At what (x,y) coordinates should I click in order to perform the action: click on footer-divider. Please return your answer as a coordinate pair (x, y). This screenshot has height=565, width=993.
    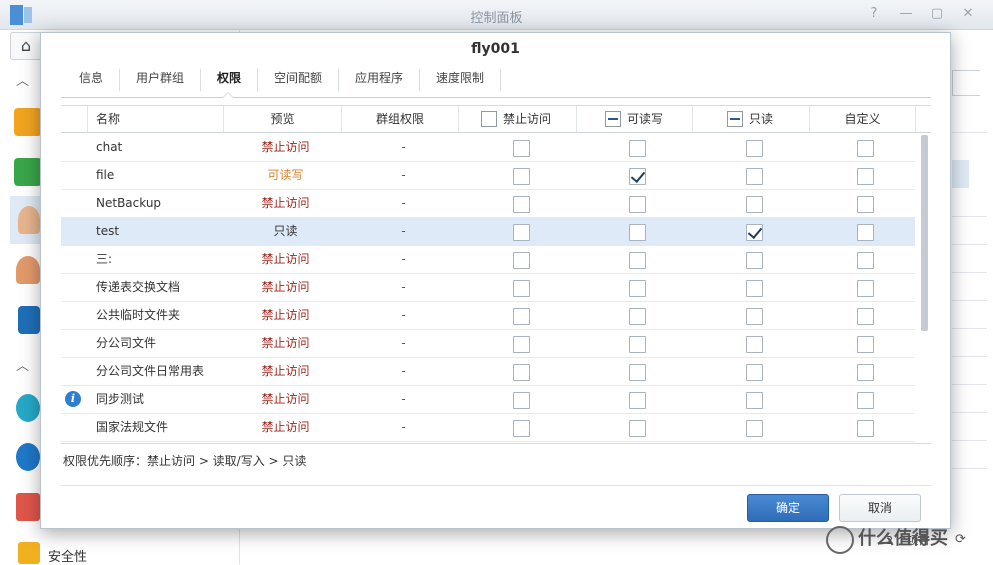
    Looking at the image, I should click on (496, 485).